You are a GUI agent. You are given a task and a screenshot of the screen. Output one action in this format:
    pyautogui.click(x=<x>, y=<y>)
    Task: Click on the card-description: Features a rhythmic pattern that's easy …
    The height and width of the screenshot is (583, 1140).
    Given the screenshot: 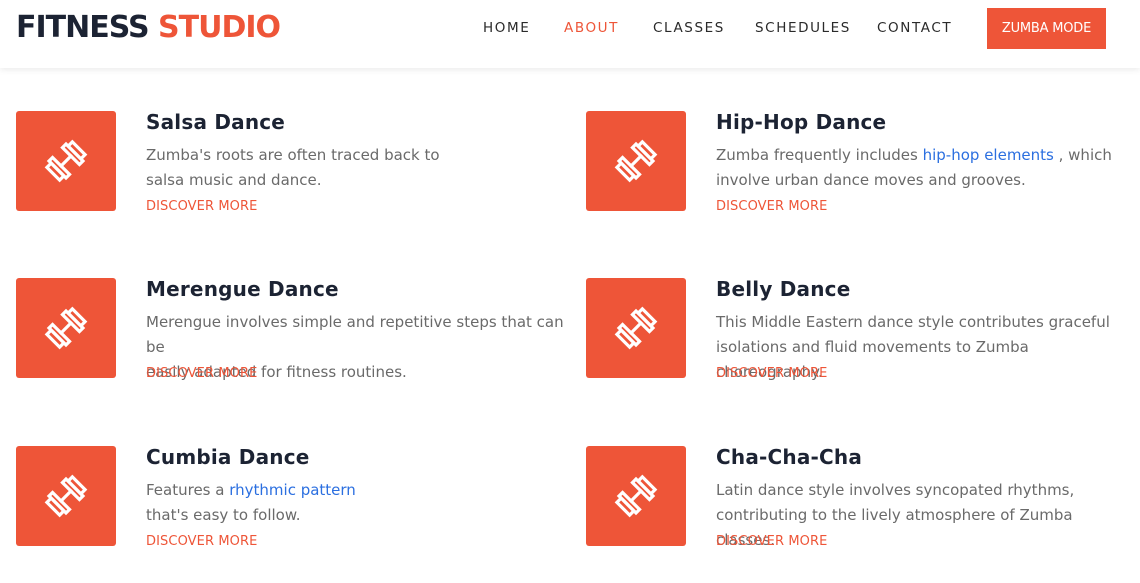 What is the action you would take?
    pyautogui.click(x=356, y=503)
    